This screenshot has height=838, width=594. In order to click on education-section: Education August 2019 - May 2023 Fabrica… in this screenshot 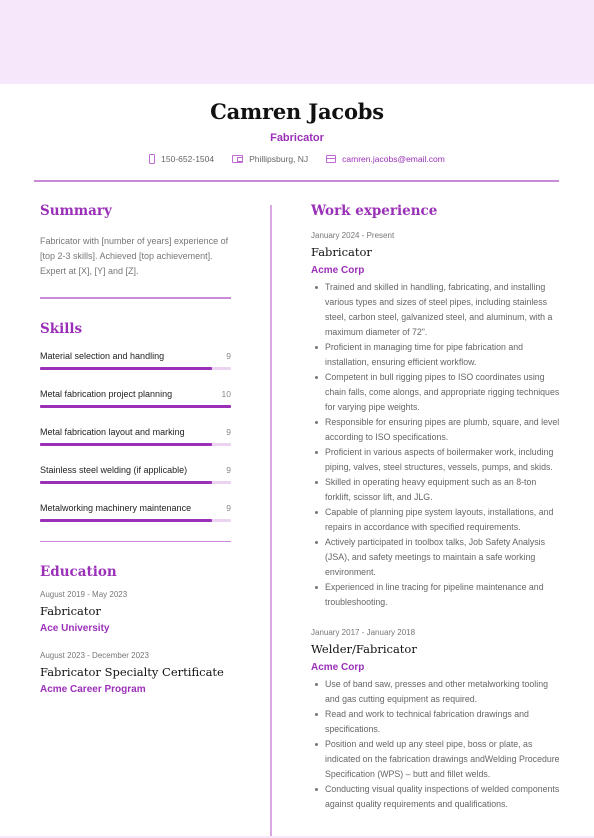, I will do `click(135, 629)`.